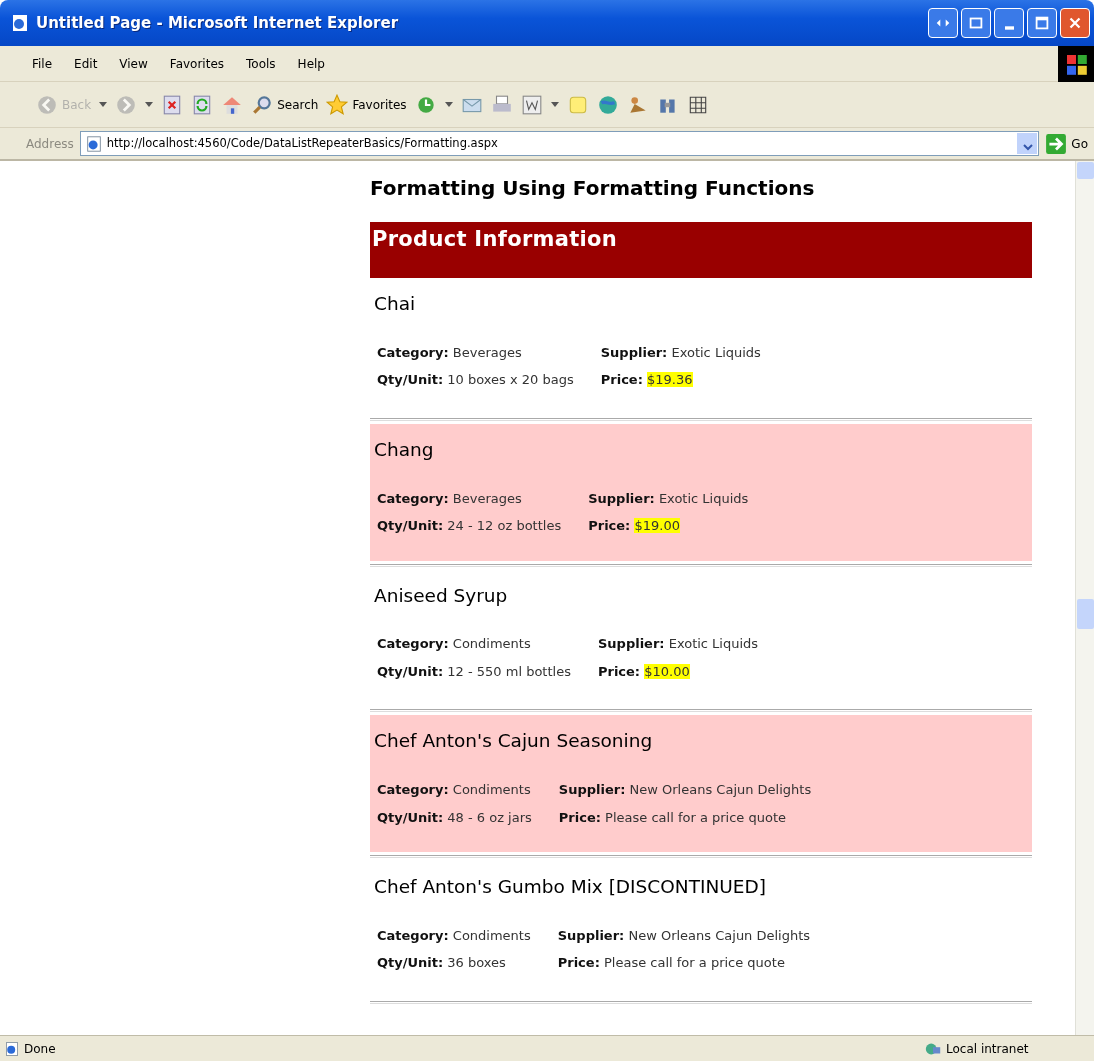 This screenshot has width=1094, height=1061. Describe the element at coordinates (510, 380) in the screenshot. I see `field-value: 10 boxes x 20 bags` at that location.